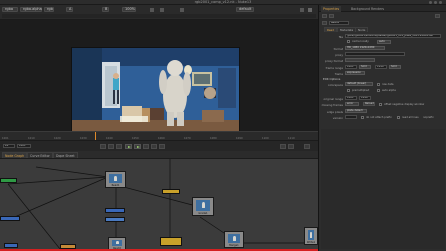  Describe the element at coordinates (430, 2) in the screenshot. I see `minimize-icon` at that location.